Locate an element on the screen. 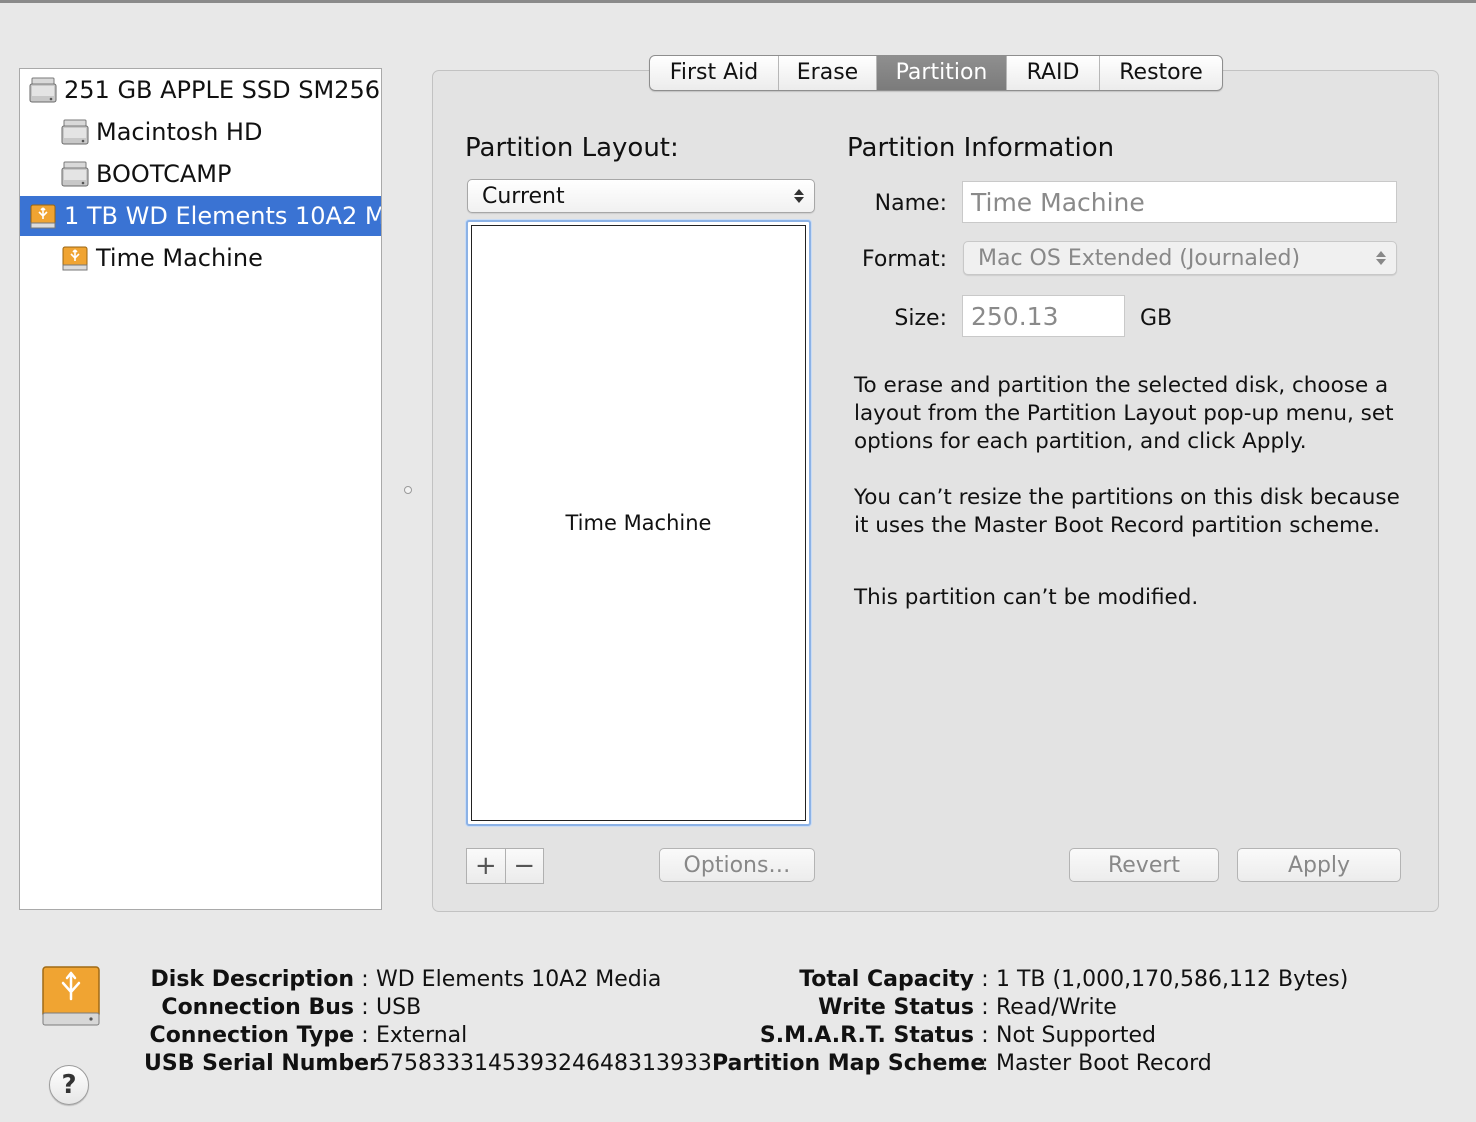 The width and height of the screenshot is (1476, 1122). format-value: Mac OS Extended (Journaled) is located at coordinates (1139, 258).